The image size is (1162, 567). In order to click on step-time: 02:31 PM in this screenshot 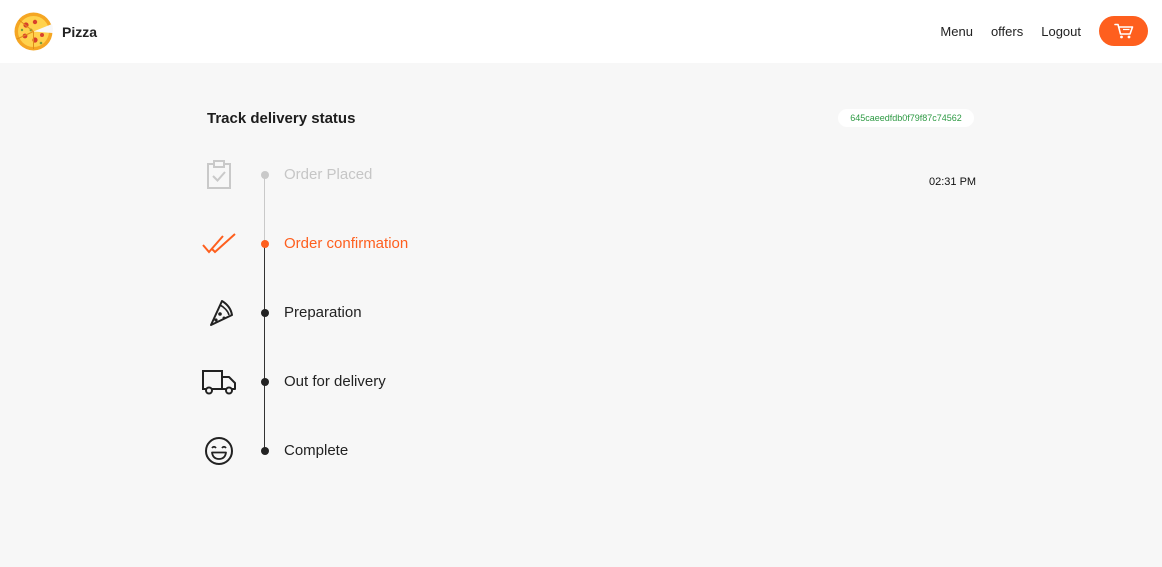, I will do `click(953, 182)`.